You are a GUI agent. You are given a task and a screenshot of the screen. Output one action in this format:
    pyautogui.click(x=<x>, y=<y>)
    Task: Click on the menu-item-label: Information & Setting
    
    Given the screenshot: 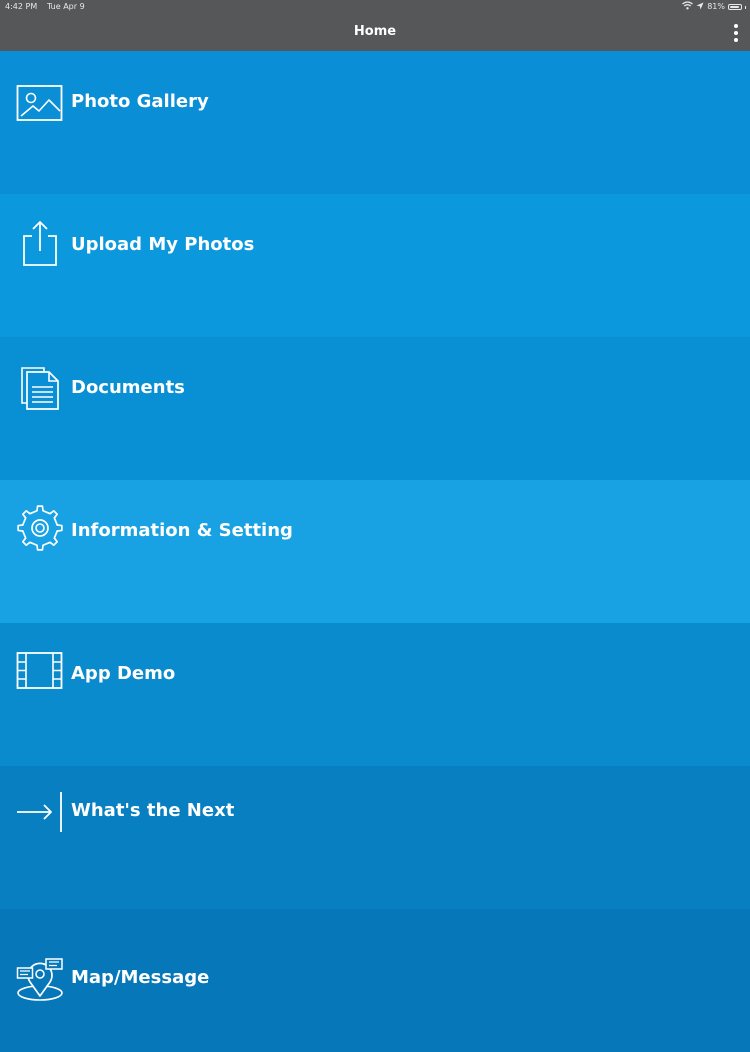 What is the action you would take?
    pyautogui.click(x=182, y=530)
    